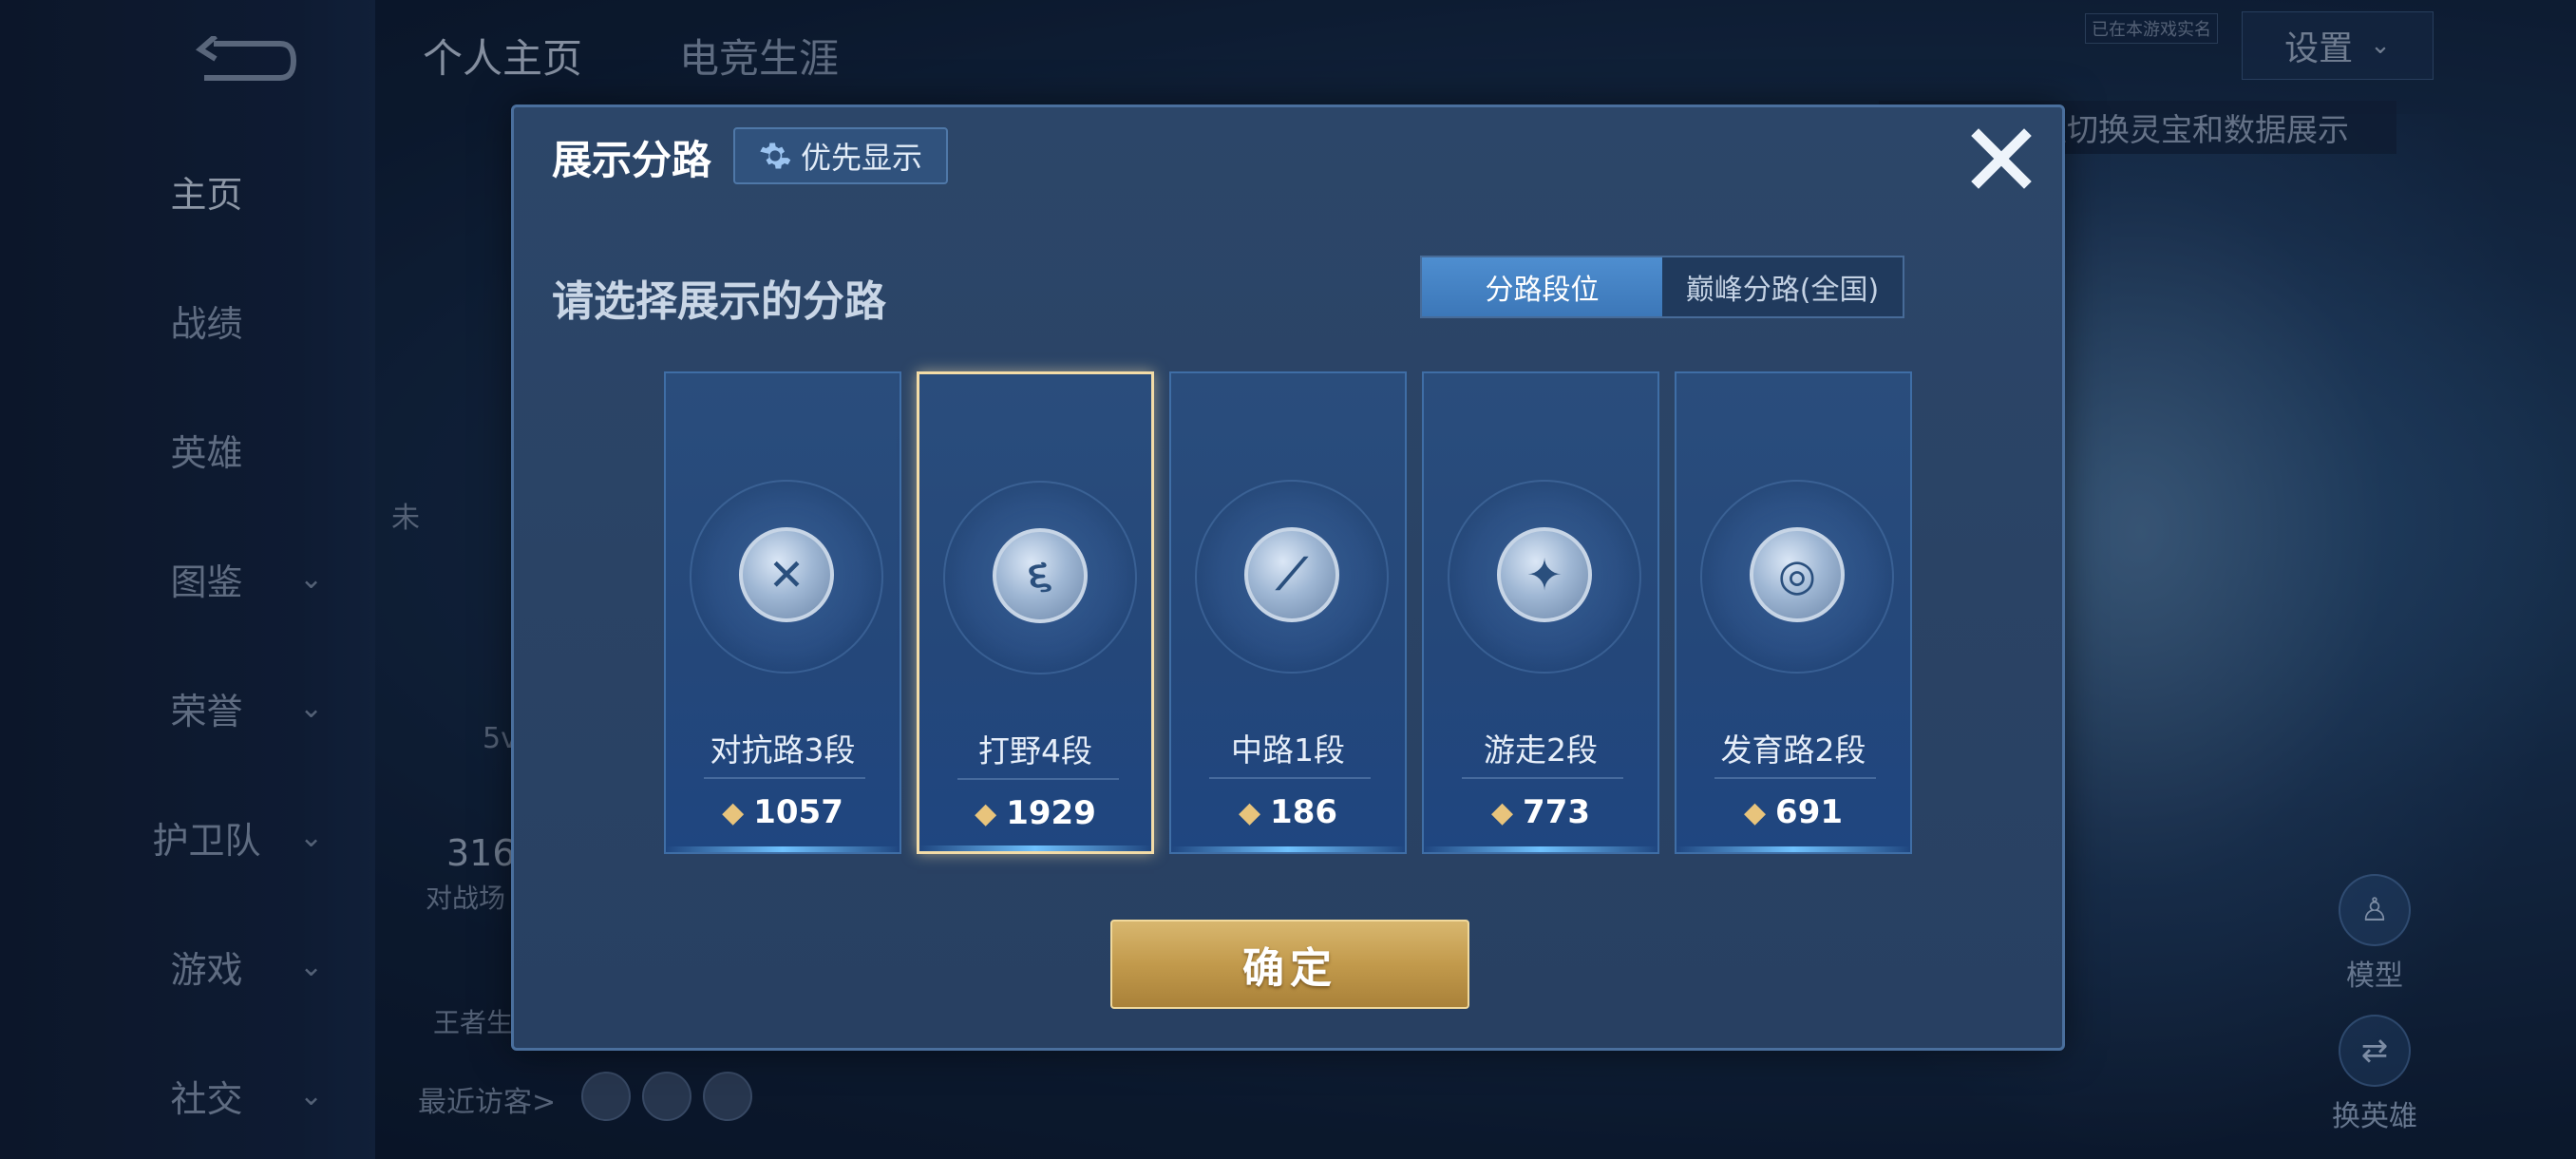  I want to click on lane-emblem: ✕, so click(786, 577).